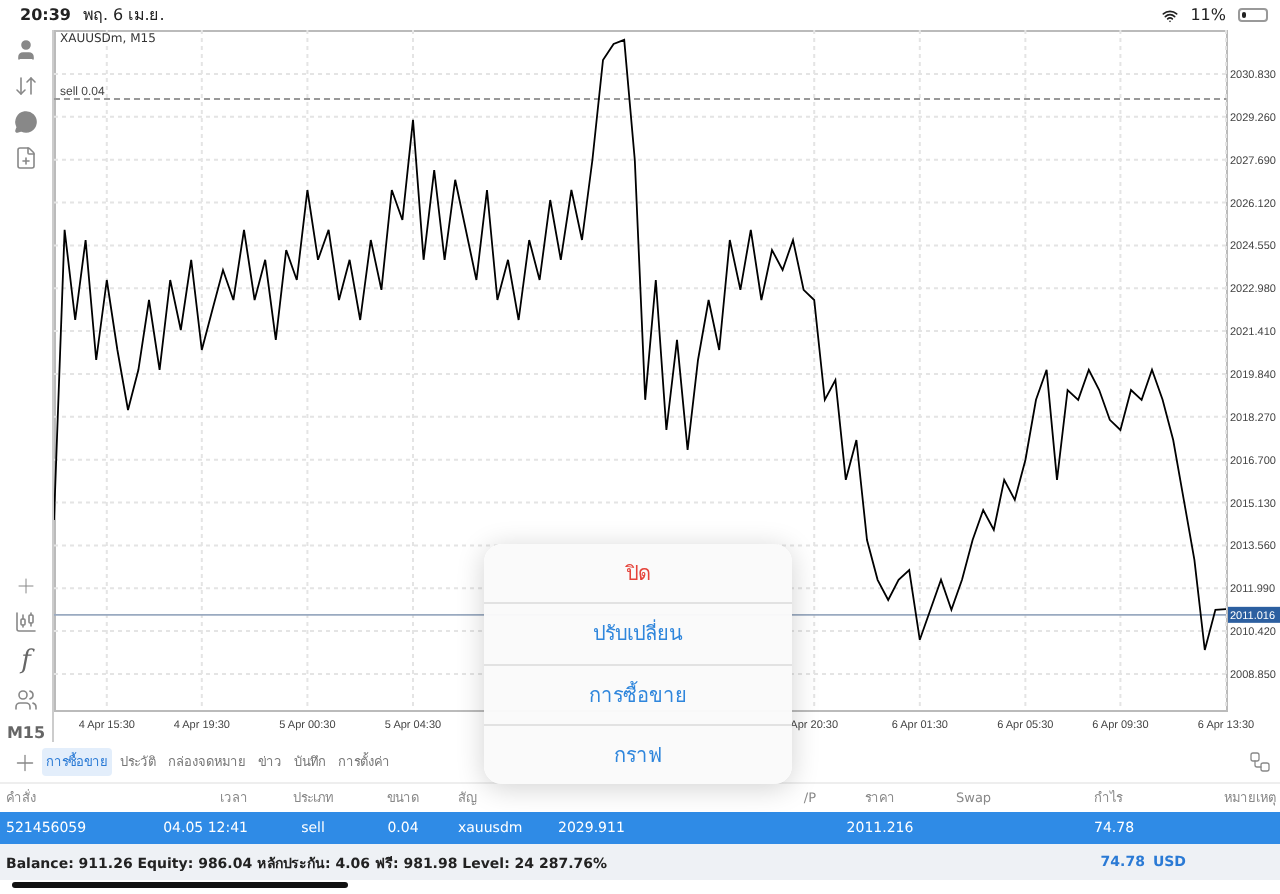 The height and width of the screenshot is (894, 1280). What do you see at coordinates (25, 762) in the screenshot?
I see `add-icon` at bounding box center [25, 762].